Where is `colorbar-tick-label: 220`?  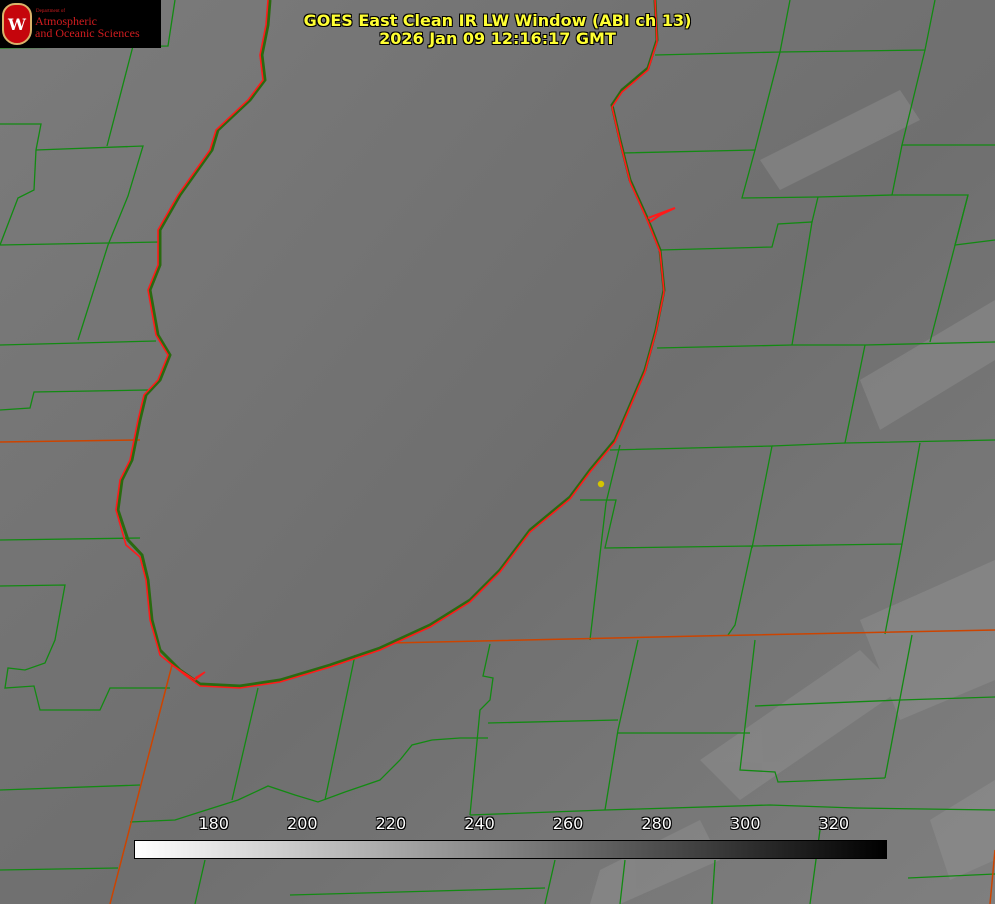
colorbar-tick-label: 220 is located at coordinates (391, 823).